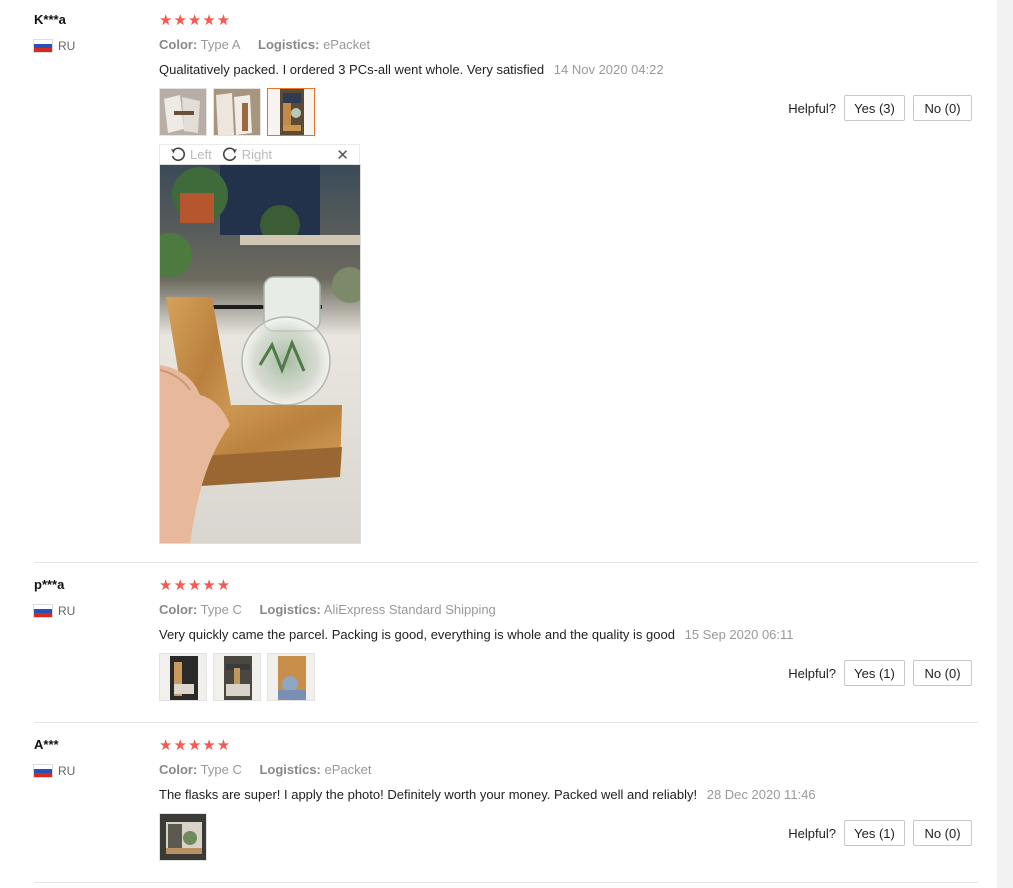 The height and width of the screenshot is (888, 1013). What do you see at coordinates (201, 154) in the screenshot?
I see `rotate-left-label: Left` at bounding box center [201, 154].